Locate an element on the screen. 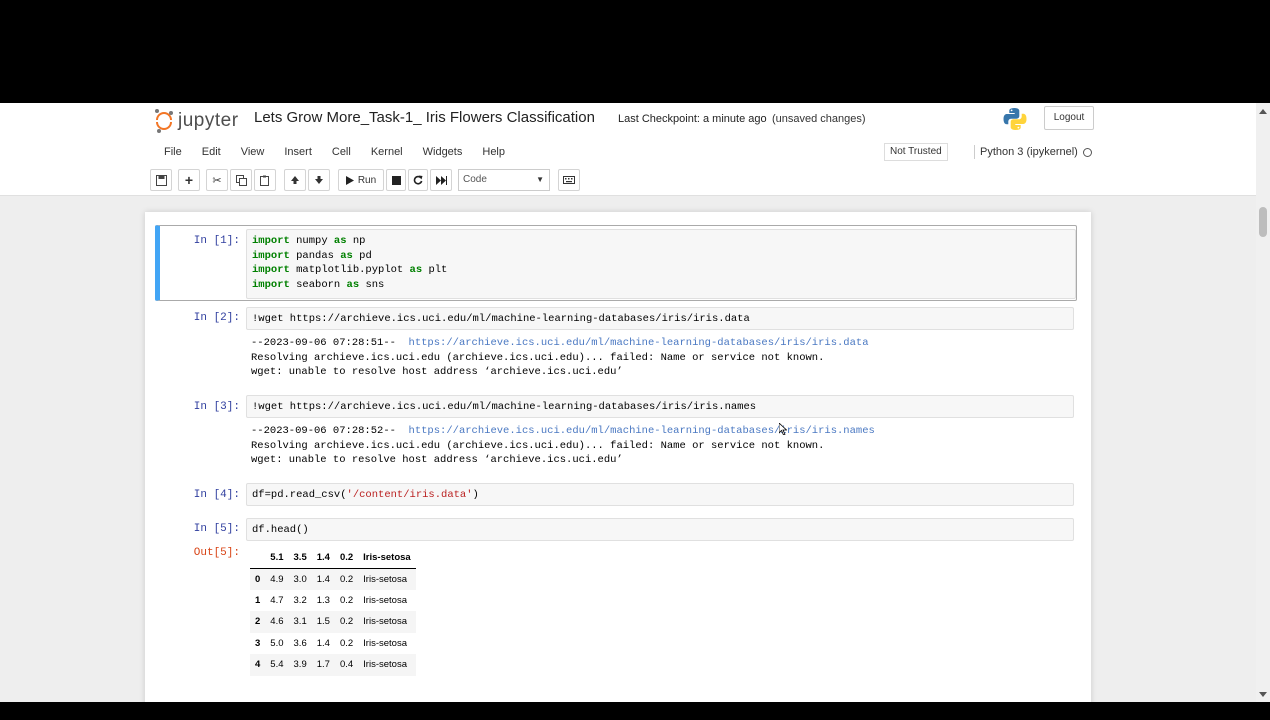 The image size is (1270, 720). arrow-down-icon is located at coordinates (319, 180).